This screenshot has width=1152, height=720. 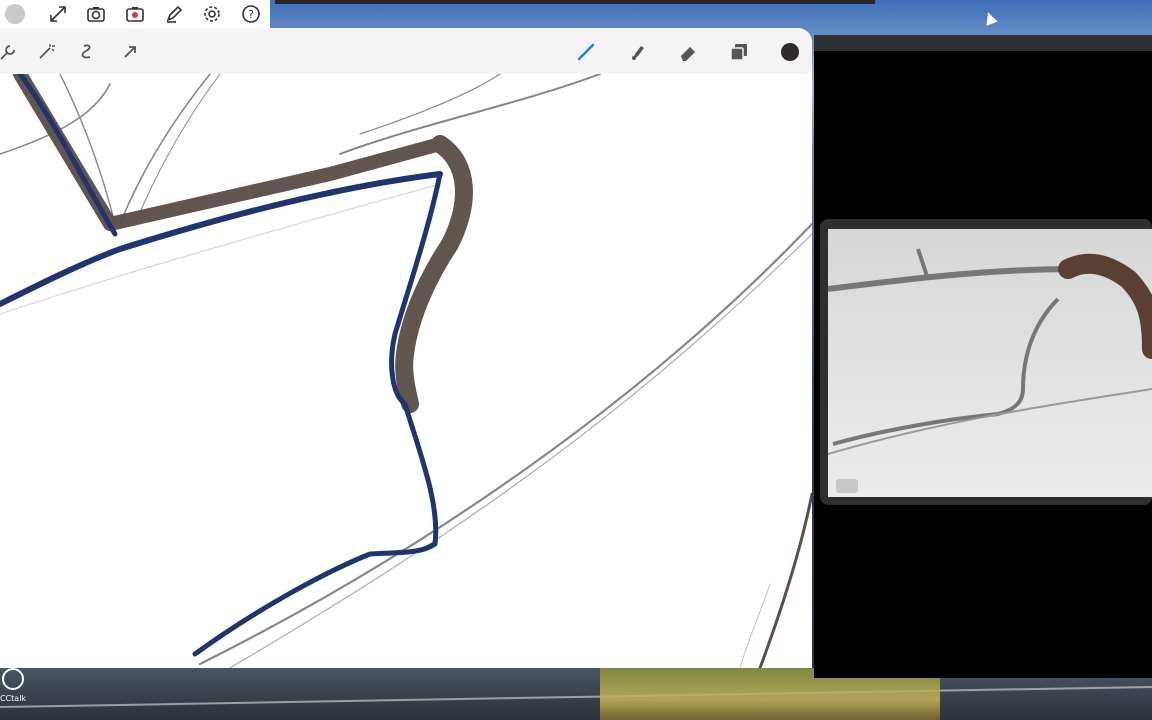 I want to click on help-icon: ?, so click(x=250, y=14).